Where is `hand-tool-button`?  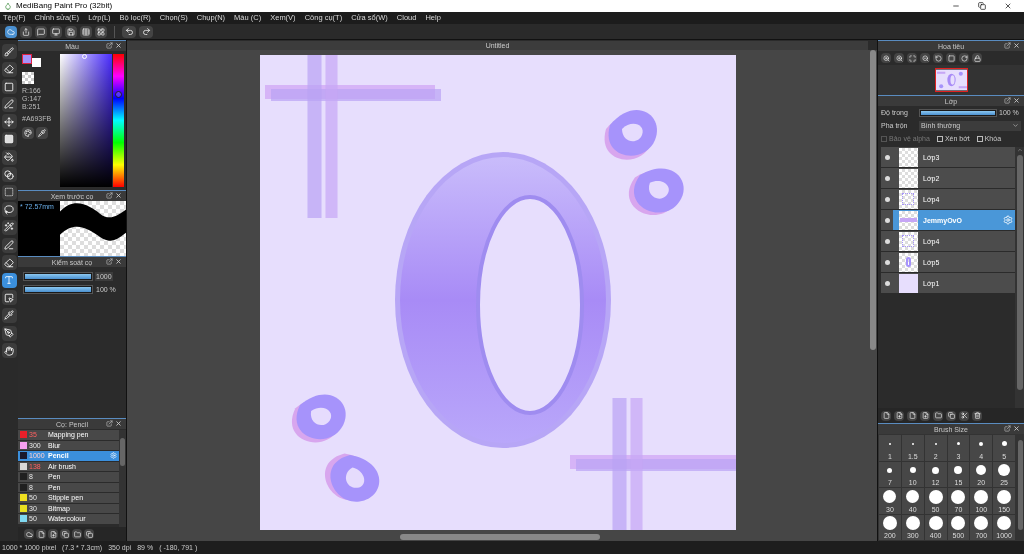
hand-tool-button is located at coordinates (9, 351).